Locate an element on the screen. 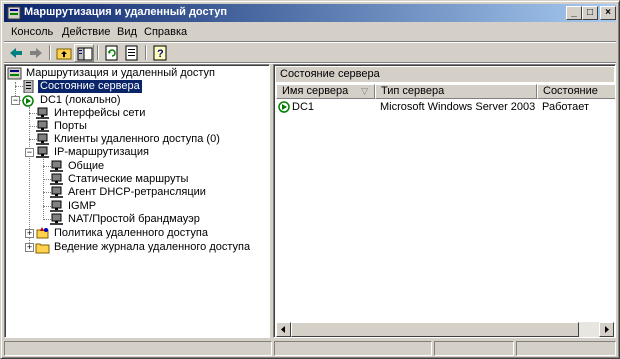  arrow-right-icon is located at coordinates (607, 329).